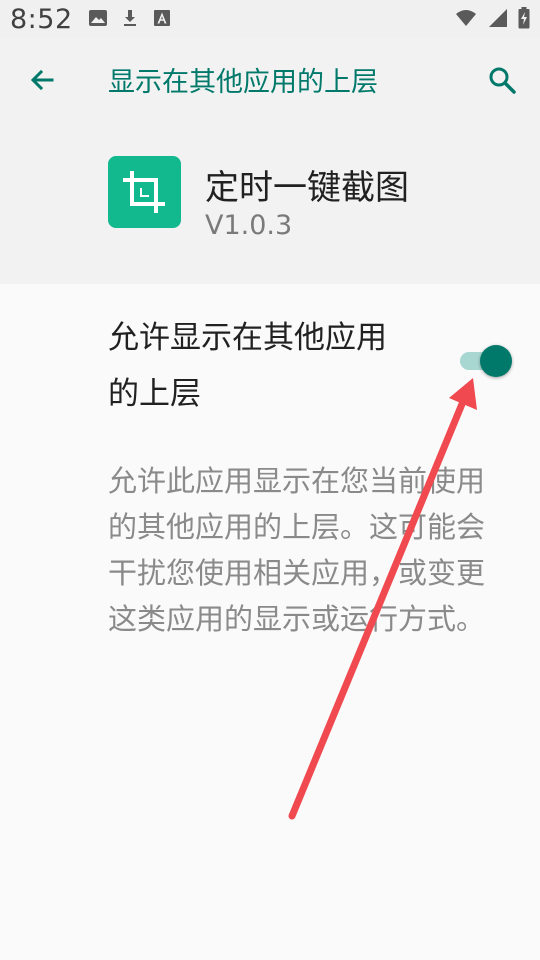  I want to click on app-icon, so click(144, 192).